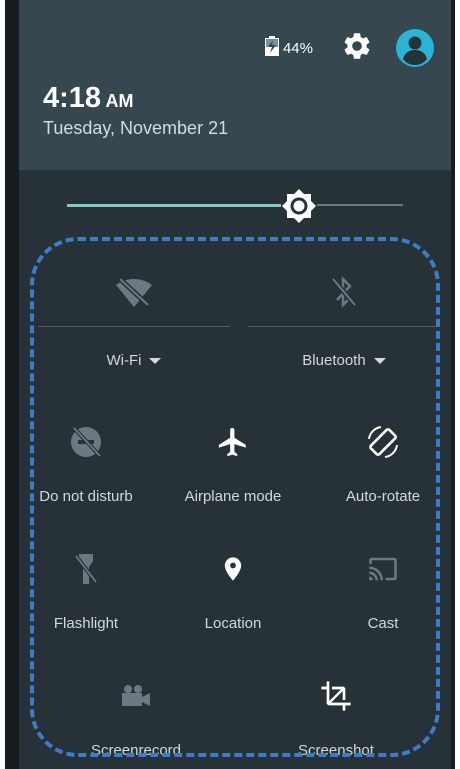 Image resolution: width=460 pixels, height=769 pixels. I want to click on brightness-slider, so click(235, 206).